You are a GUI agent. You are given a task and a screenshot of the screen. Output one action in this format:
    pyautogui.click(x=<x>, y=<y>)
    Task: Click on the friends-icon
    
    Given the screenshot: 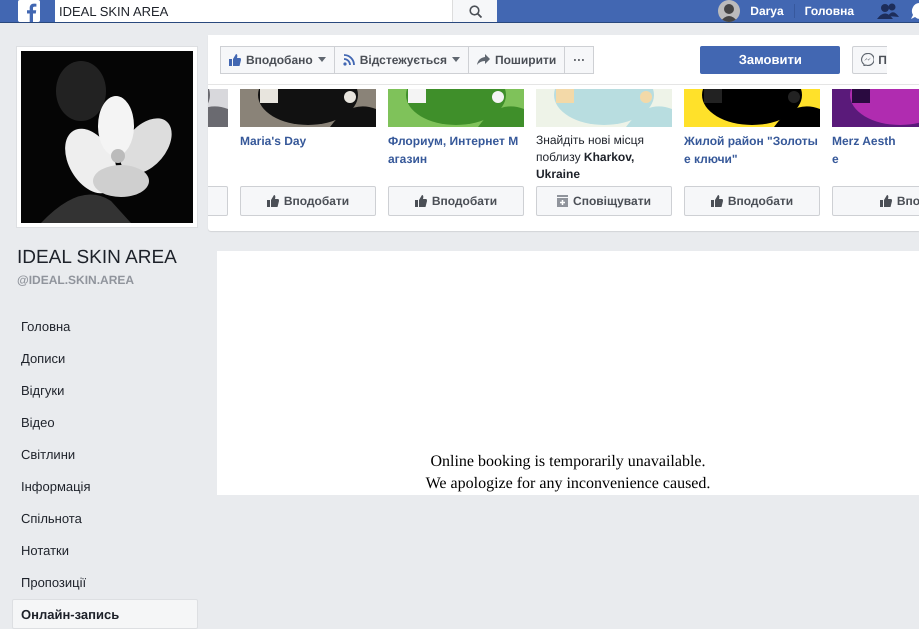 What is the action you would take?
    pyautogui.click(x=888, y=11)
    